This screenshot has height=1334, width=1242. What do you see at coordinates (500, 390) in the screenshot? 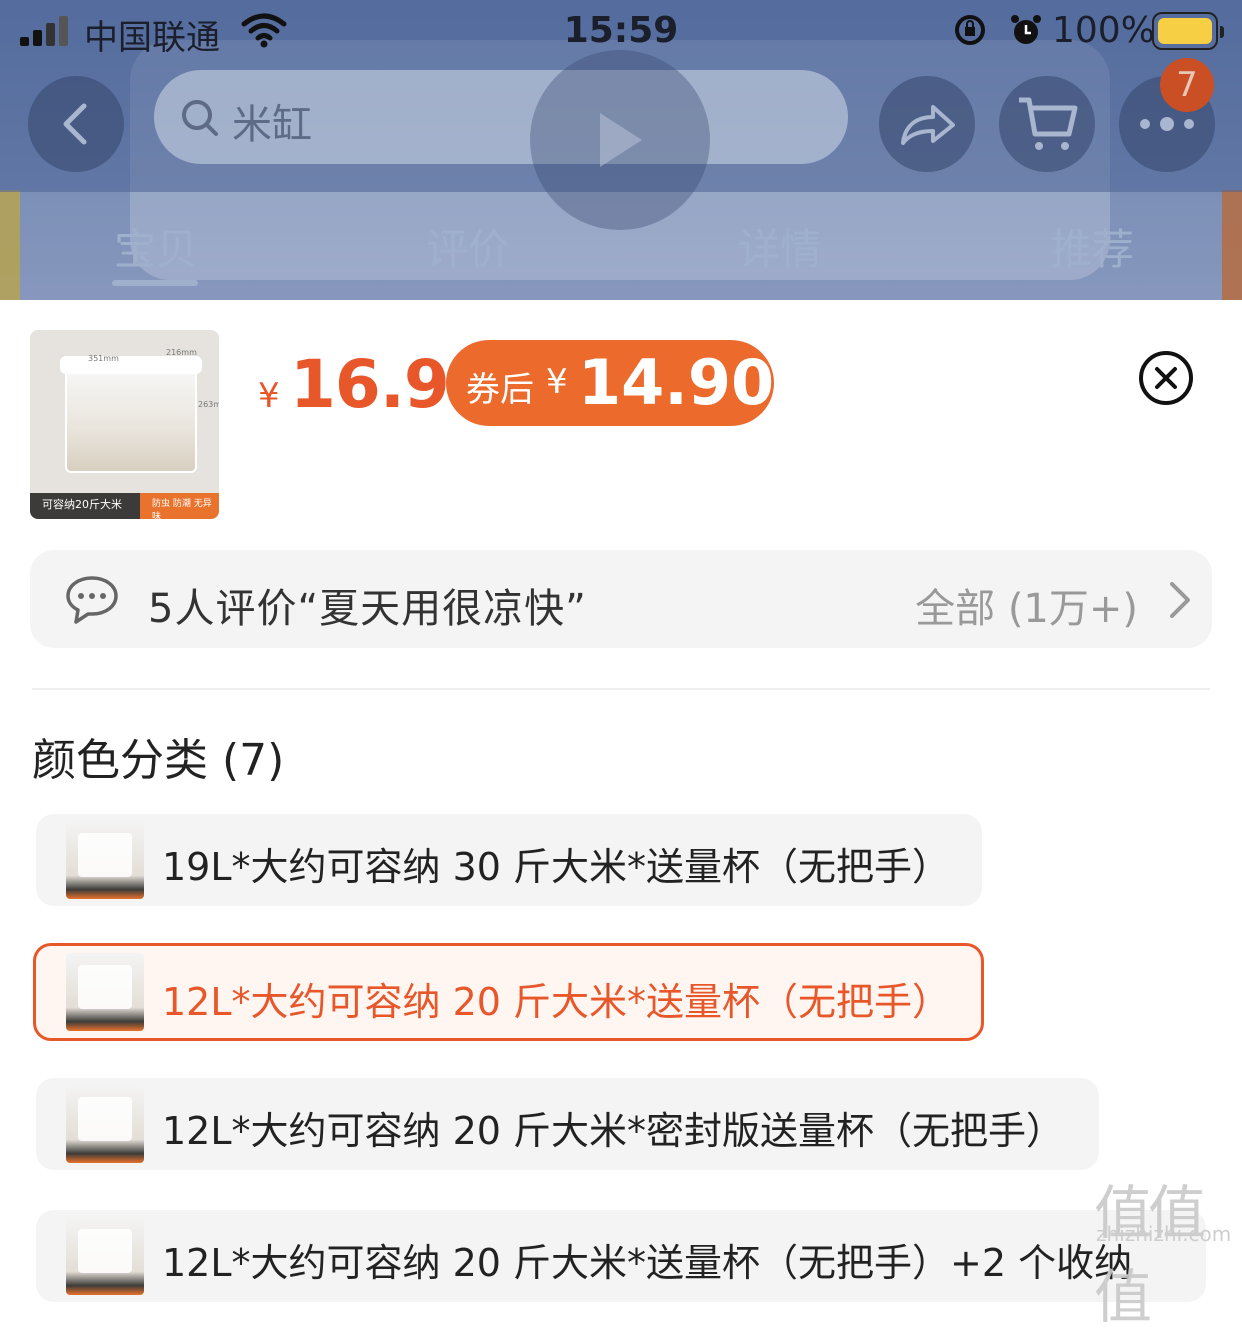
I see `coupon-label: 券后` at bounding box center [500, 390].